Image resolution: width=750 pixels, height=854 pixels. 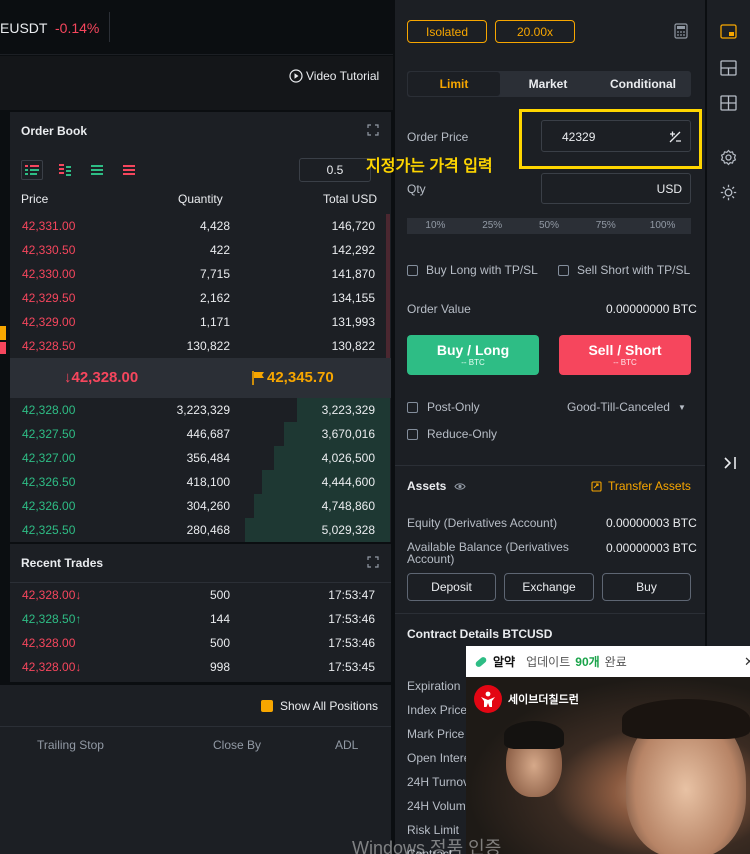 What do you see at coordinates (200, 298) in the screenshot?
I see `ask-row: 42,329.50 2,162 134,155` at bounding box center [200, 298].